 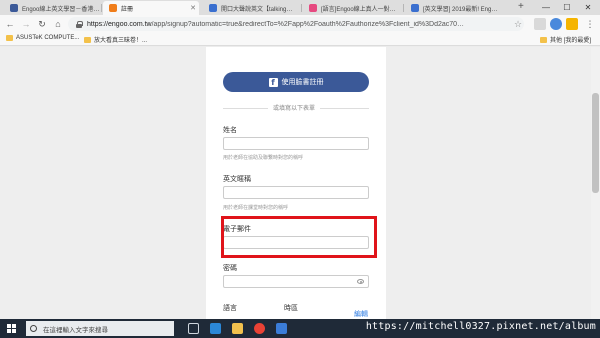 I want to click on tab-label: 註冊, so click(x=127, y=9).